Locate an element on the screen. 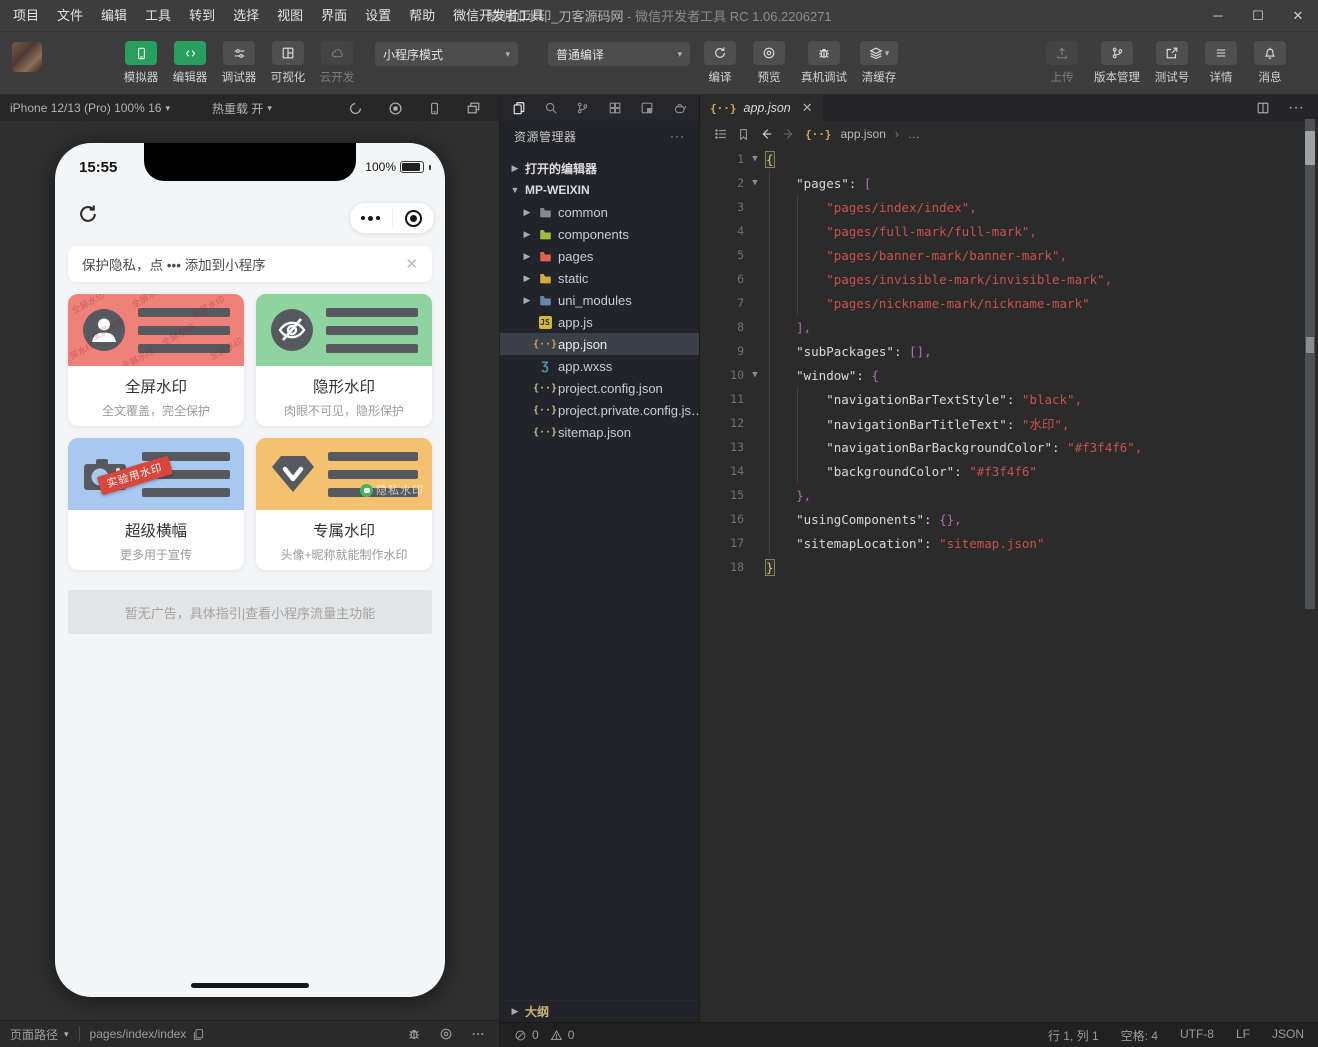 Image resolution: width=1318 pixels, height=1047 pixels. clear-cache-button: ▾ is located at coordinates (879, 53).